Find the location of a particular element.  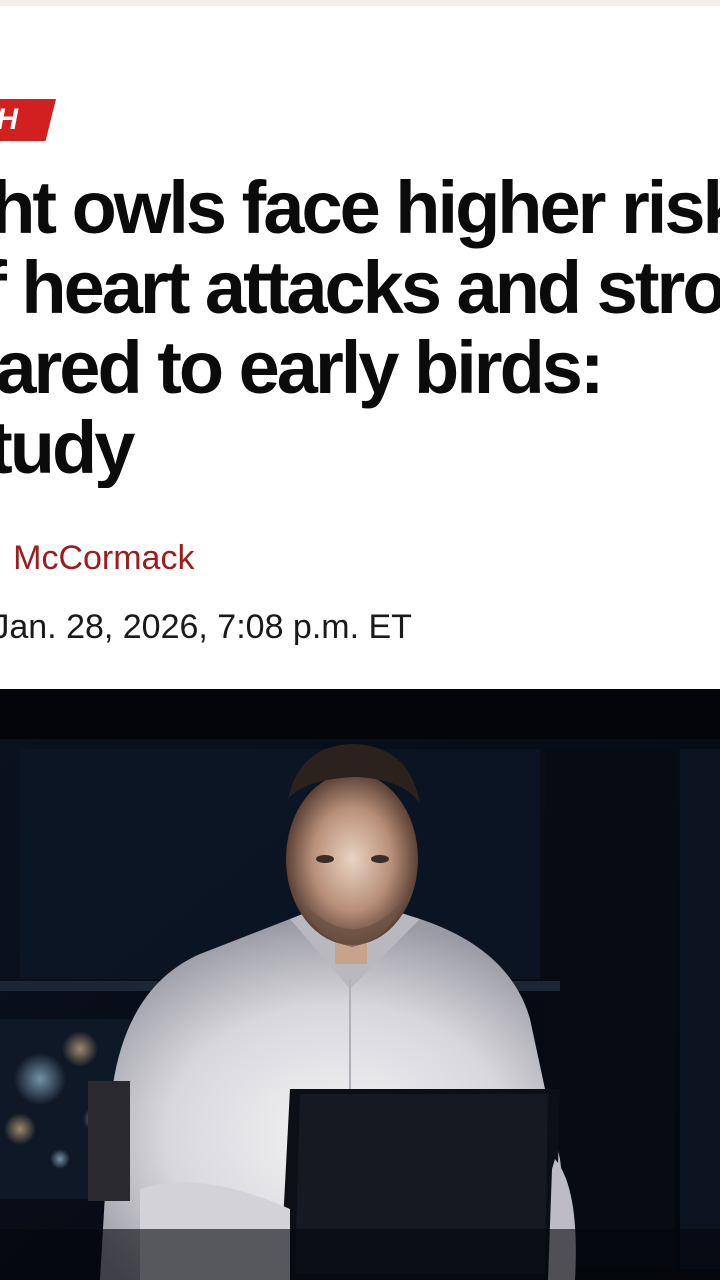

publish-date: d Jan. 28, 2026, 7:08 p.m. ET is located at coordinates (206, 627).